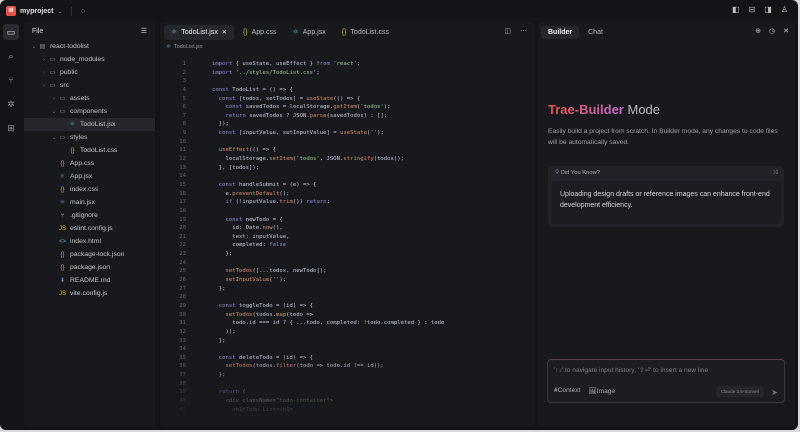 This screenshot has width=800, height=432. I want to click on line-number: 12, so click(182, 159).